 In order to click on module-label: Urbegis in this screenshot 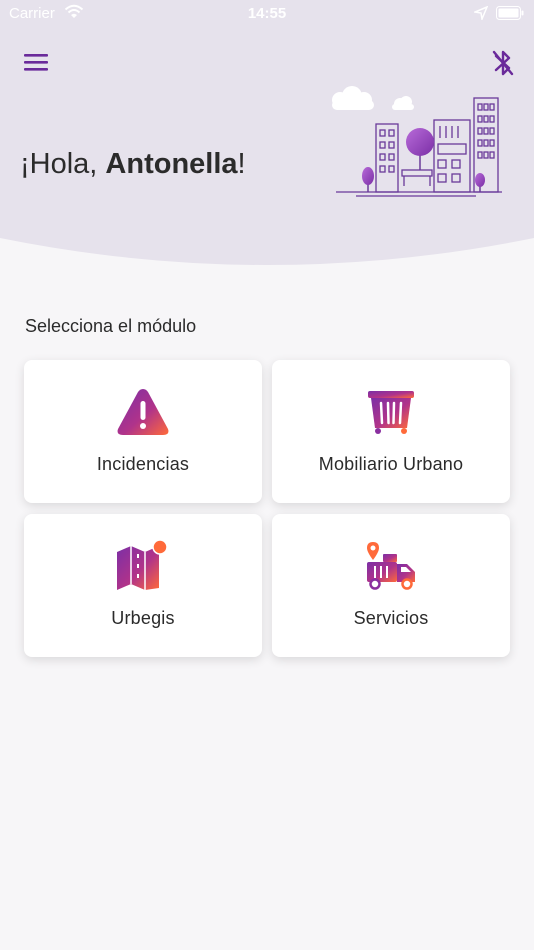, I will do `click(143, 618)`.